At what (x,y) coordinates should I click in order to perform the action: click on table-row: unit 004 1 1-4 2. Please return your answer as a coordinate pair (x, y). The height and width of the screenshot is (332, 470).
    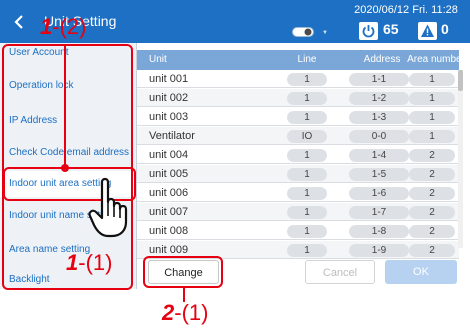
    Looking at the image, I should click on (298, 155).